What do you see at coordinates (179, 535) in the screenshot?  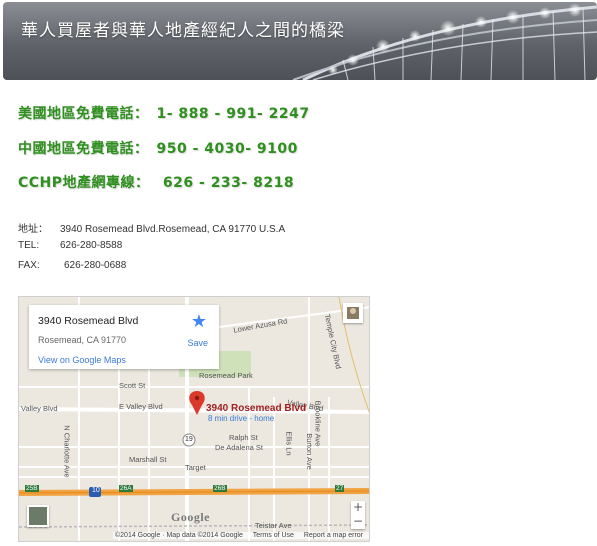 I see `map-attribution: ©2014 Google · Map data ©2014 Google` at bounding box center [179, 535].